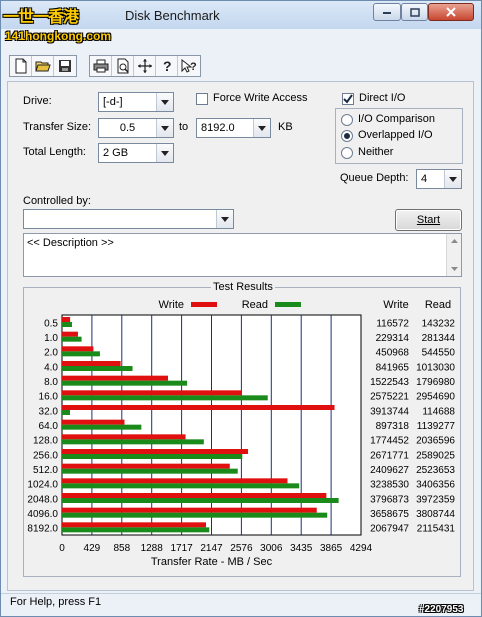 The height and width of the screenshot is (617, 482). I want to click on write-value: 3238530, so click(389, 485).